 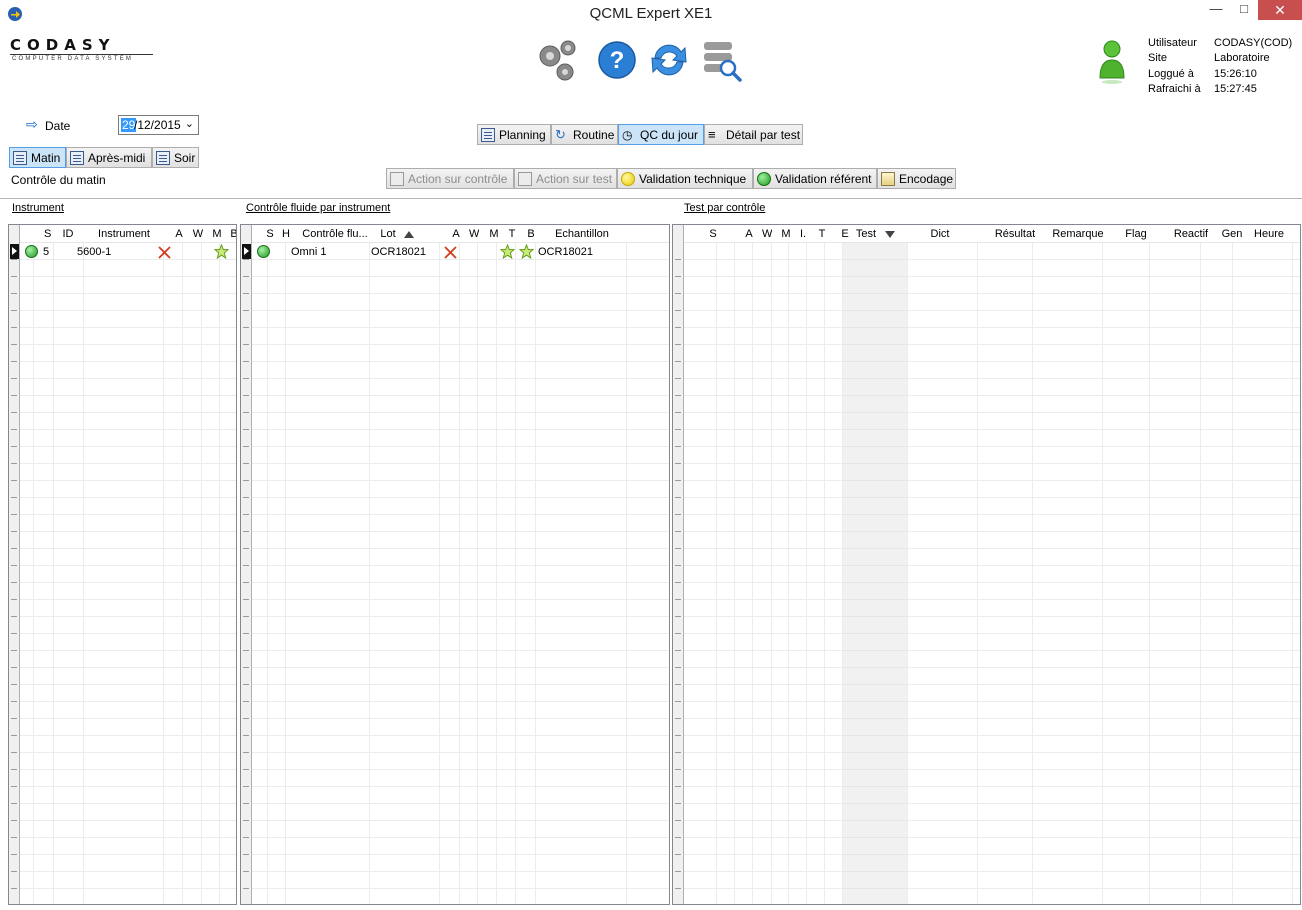 I want to click on tab-planning: Planning, so click(x=514, y=134).